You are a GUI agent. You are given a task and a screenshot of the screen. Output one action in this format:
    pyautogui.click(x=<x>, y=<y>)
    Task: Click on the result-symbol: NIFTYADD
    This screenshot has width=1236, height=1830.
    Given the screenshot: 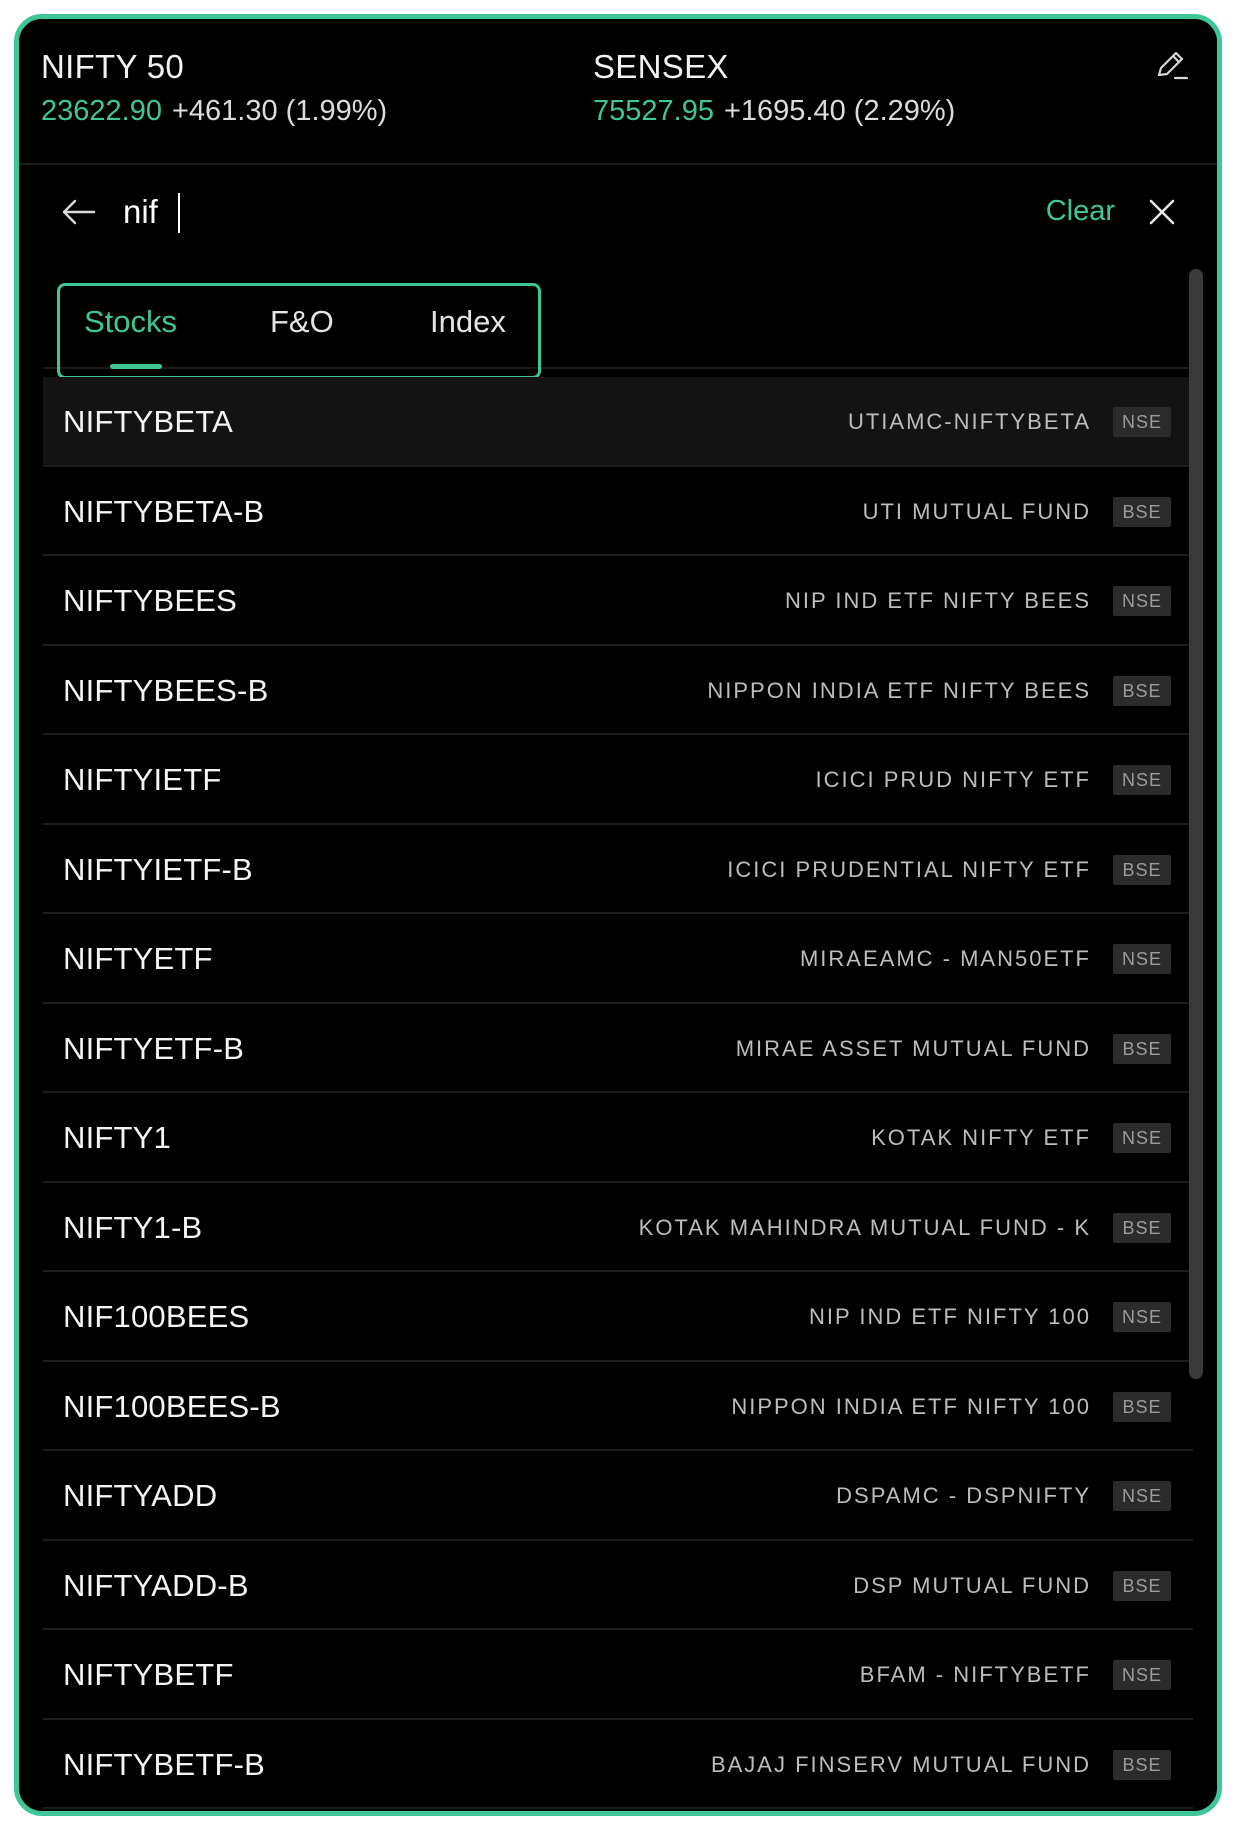 What is the action you would take?
    pyautogui.click(x=140, y=1495)
    